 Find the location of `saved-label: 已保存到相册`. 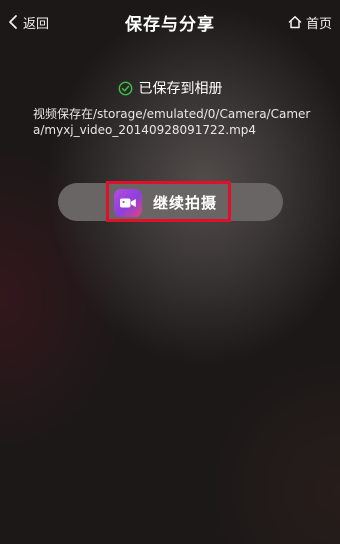

saved-label: 已保存到相册 is located at coordinates (180, 89).